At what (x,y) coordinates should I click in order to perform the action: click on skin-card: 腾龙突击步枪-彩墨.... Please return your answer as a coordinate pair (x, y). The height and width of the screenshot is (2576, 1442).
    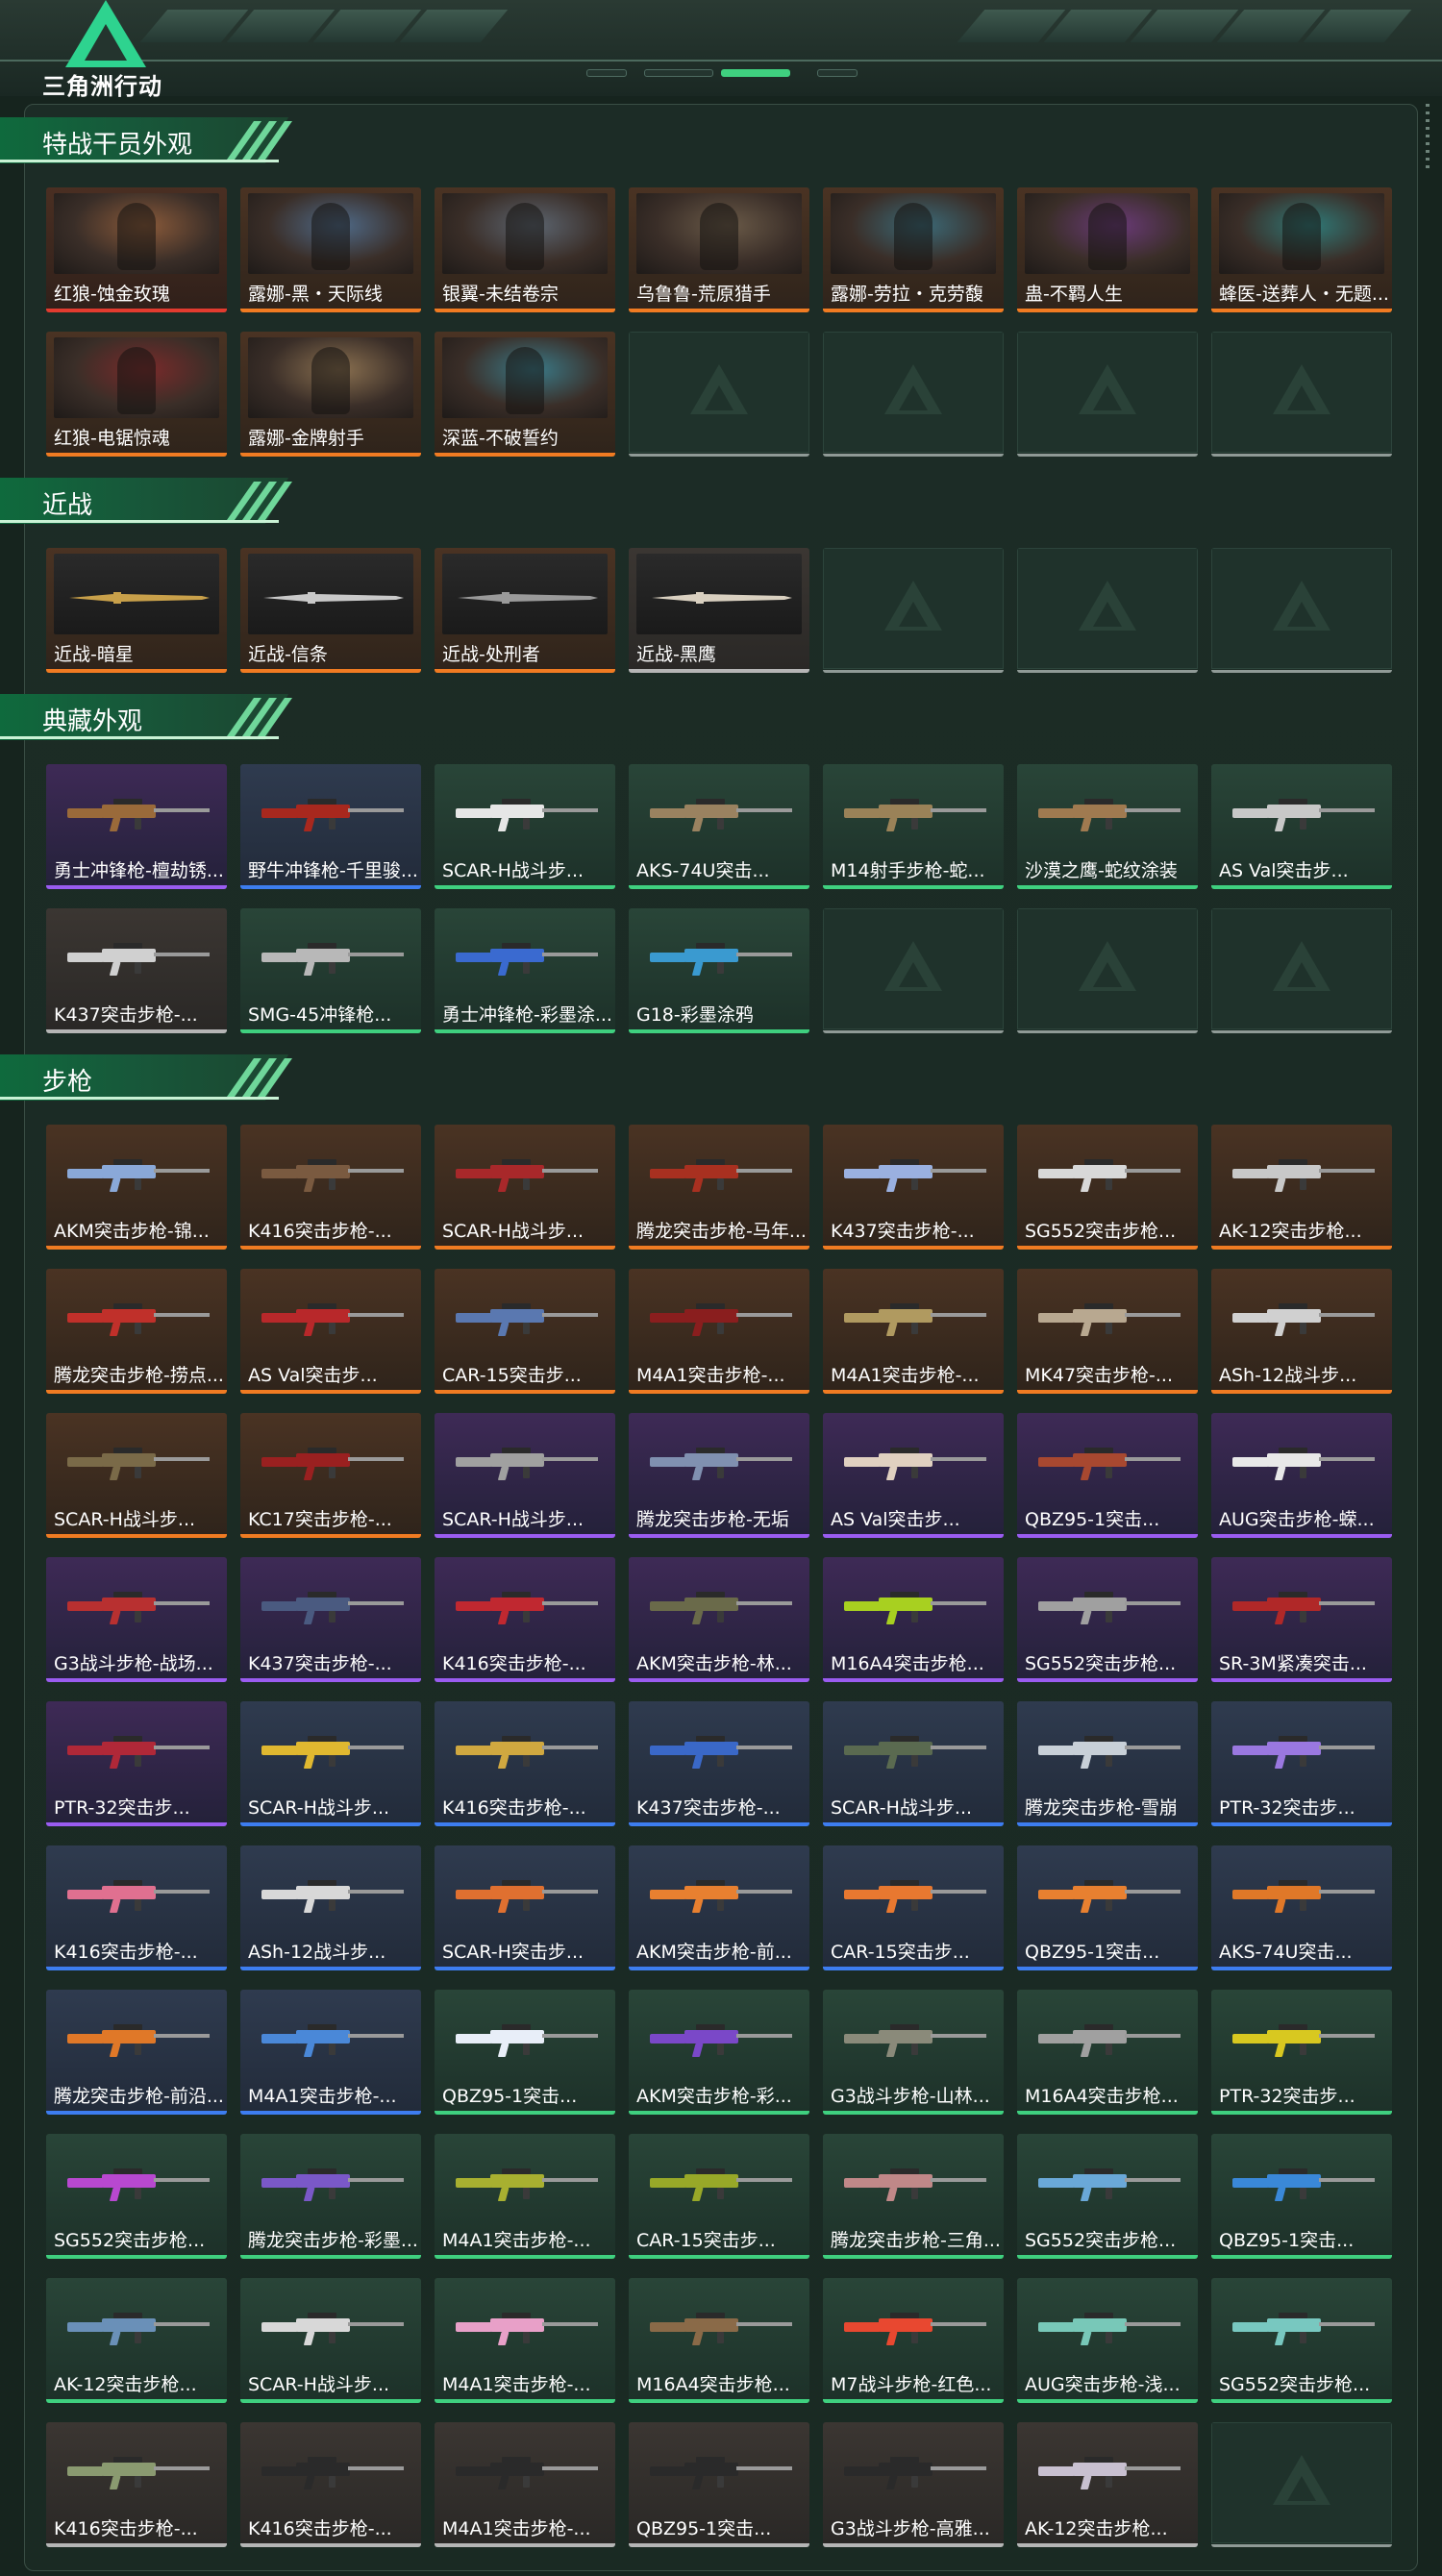
    Looking at the image, I should click on (330, 2196).